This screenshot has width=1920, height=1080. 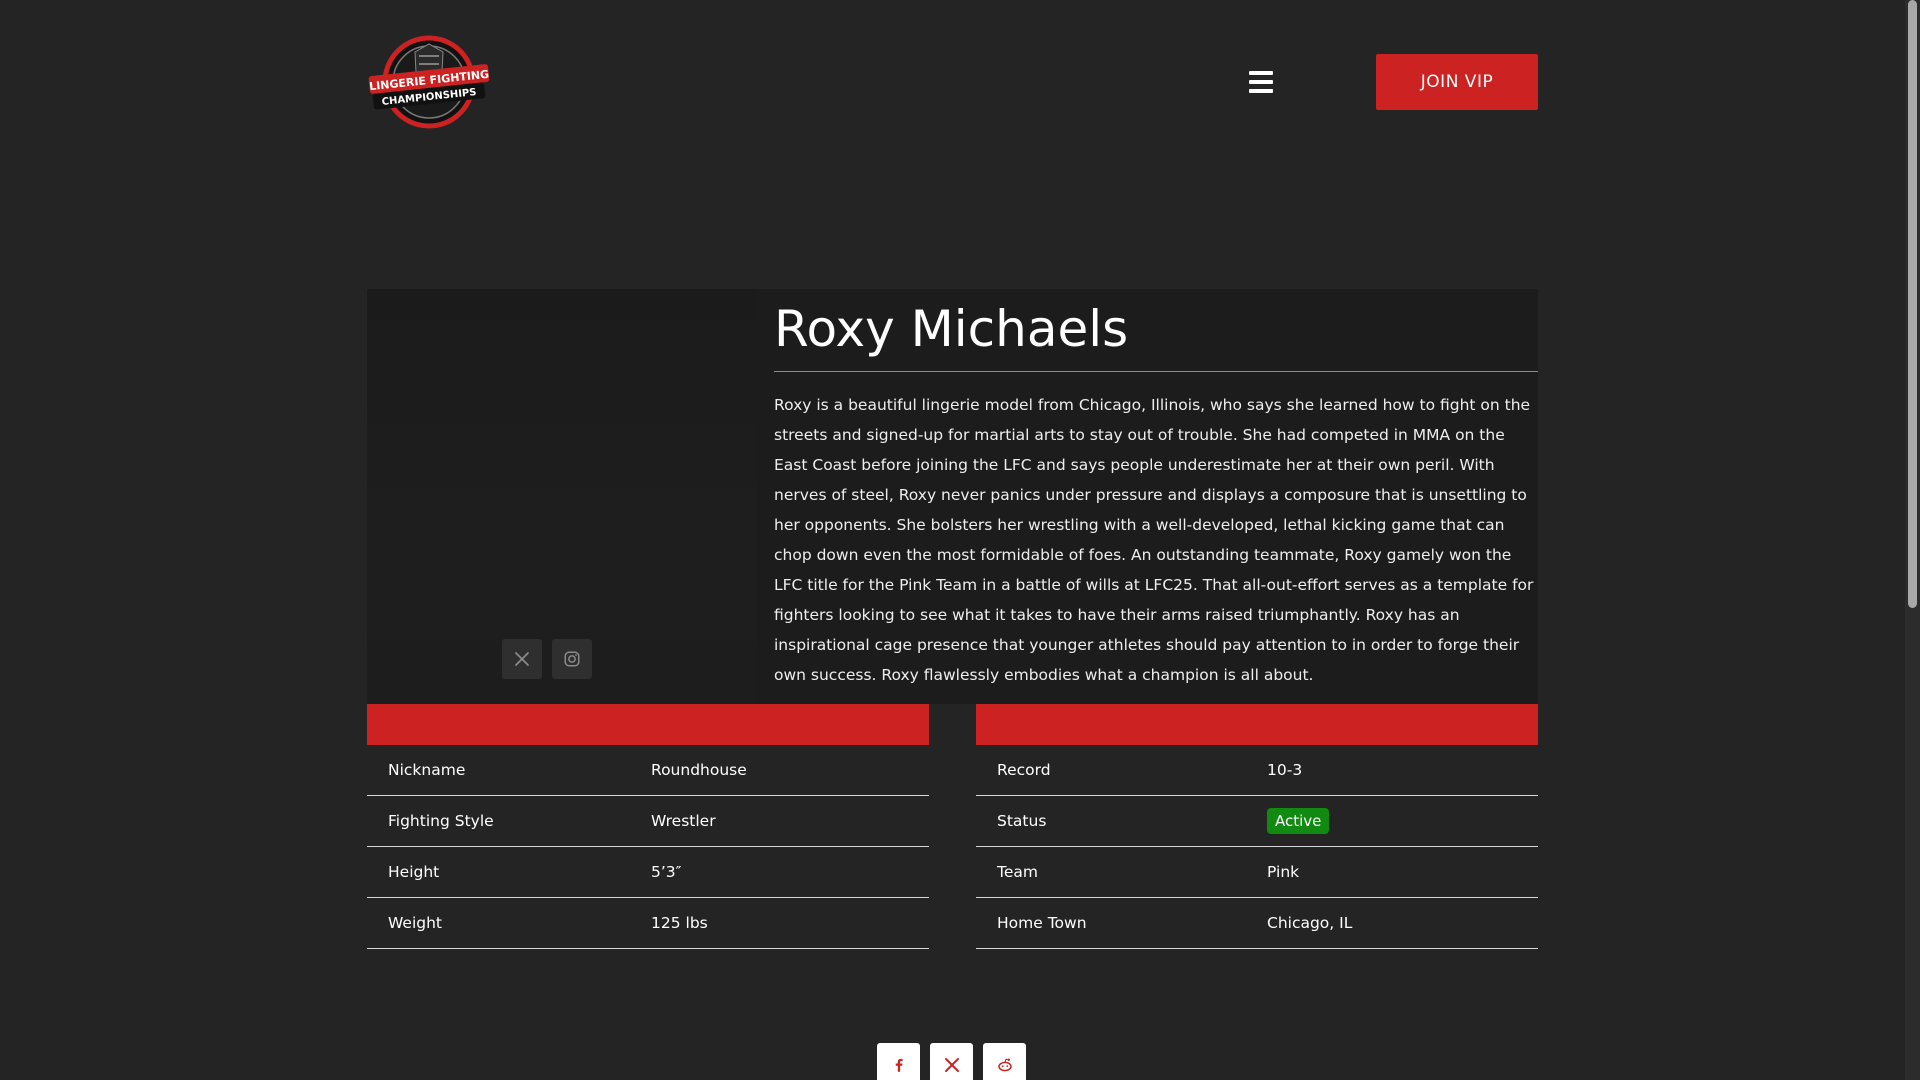 What do you see at coordinates (441, 821) in the screenshot?
I see `stat-label: Fighting Style` at bounding box center [441, 821].